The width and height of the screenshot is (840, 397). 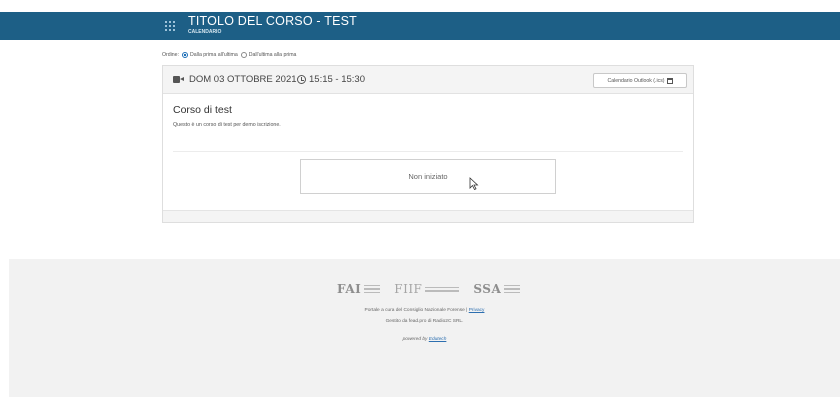 I want to click on calendar-icon, so click(x=669, y=80).